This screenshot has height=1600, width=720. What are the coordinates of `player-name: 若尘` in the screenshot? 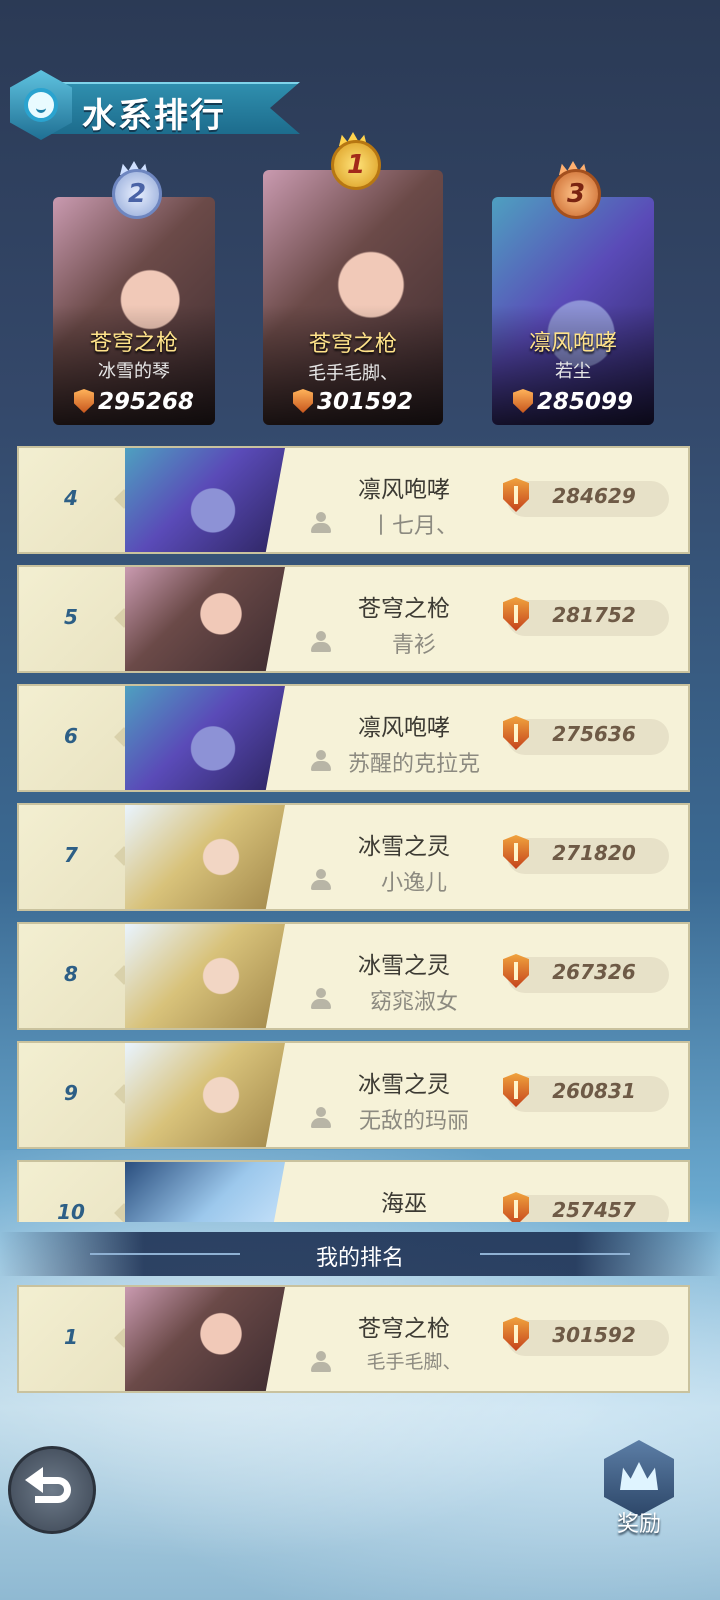 It's located at (573, 371).